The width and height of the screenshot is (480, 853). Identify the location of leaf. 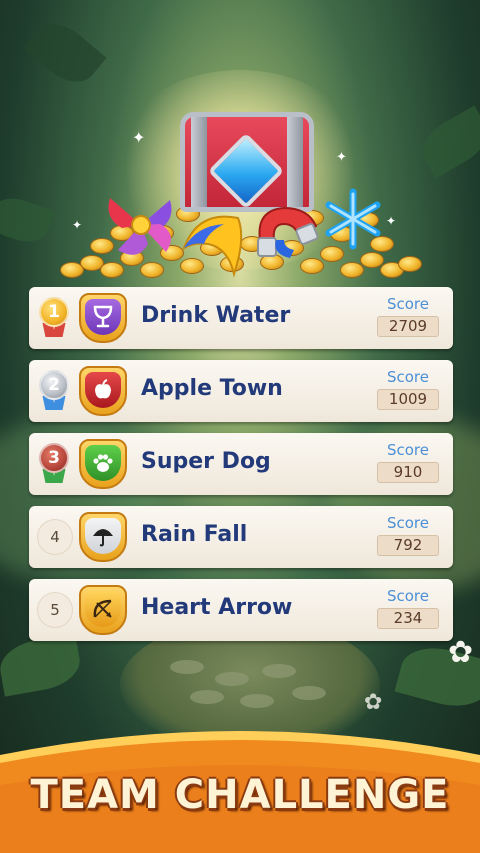
(42, 665).